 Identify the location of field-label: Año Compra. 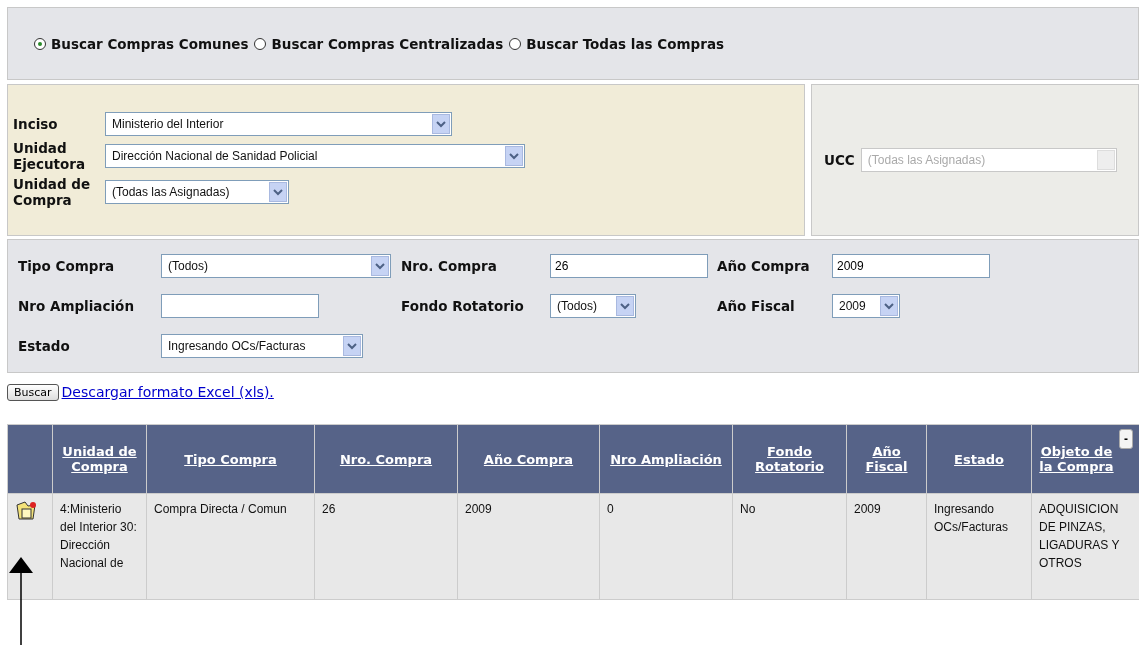
(763, 266).